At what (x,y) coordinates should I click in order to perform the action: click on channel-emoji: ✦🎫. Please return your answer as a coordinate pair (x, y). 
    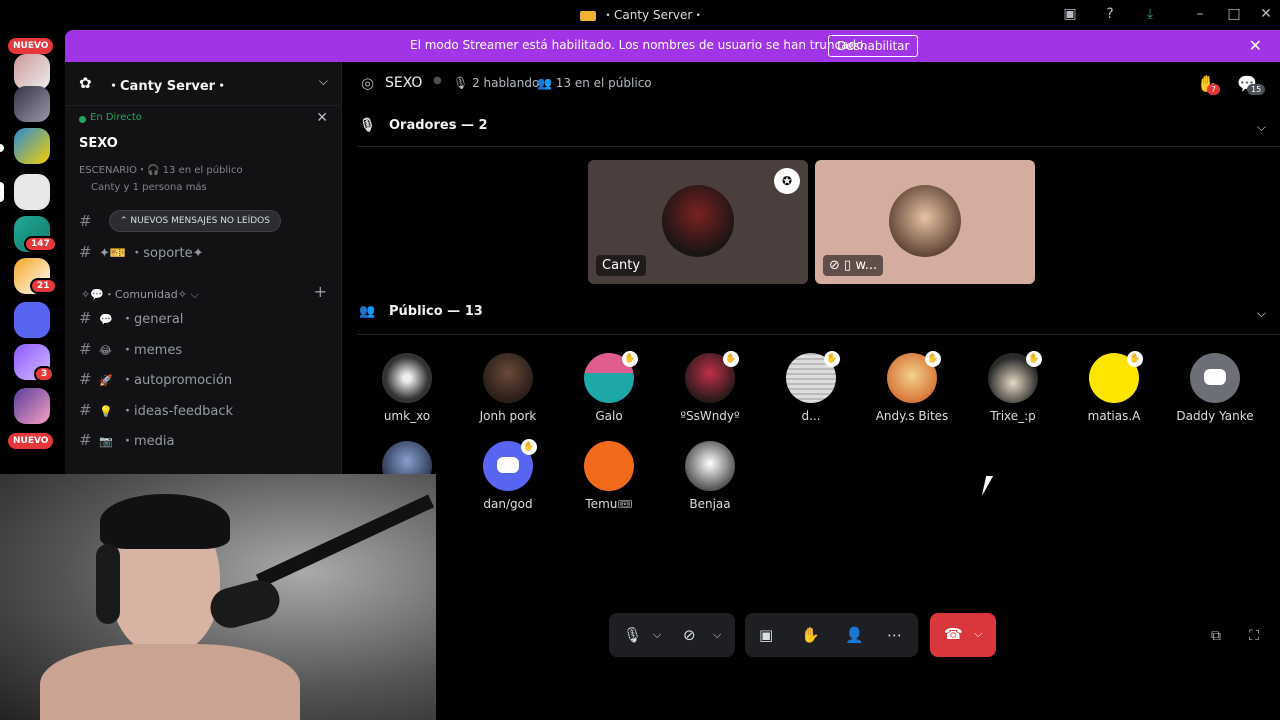
    Looking at the image, I should click on (113, 253).